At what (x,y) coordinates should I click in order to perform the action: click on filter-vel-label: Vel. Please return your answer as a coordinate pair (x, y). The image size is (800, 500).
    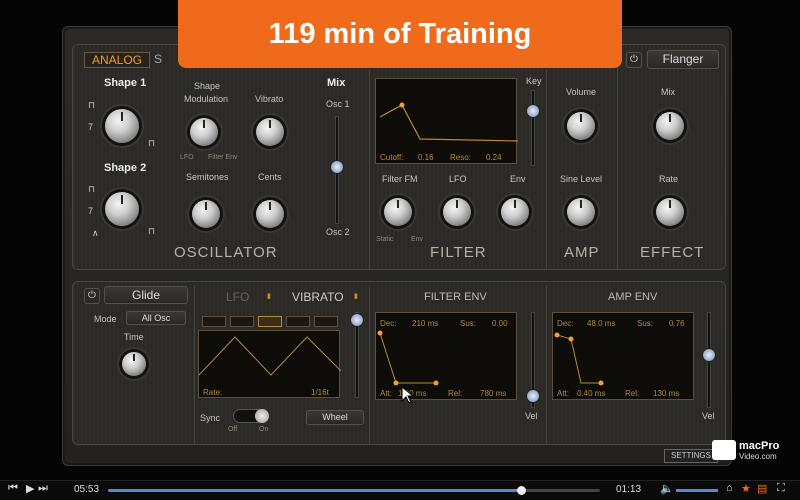
    Looking at the image, I should click on (531, 416).